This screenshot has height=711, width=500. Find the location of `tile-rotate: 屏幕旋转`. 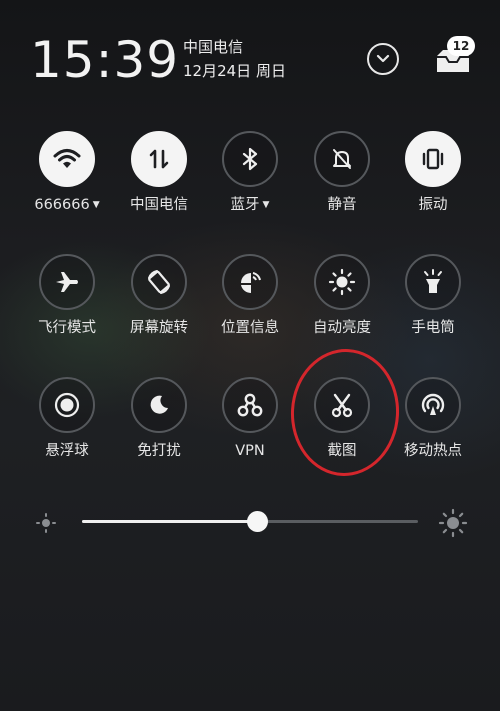

tile-rotate: 屏幕旋转 is located at coordinates (159, 299).